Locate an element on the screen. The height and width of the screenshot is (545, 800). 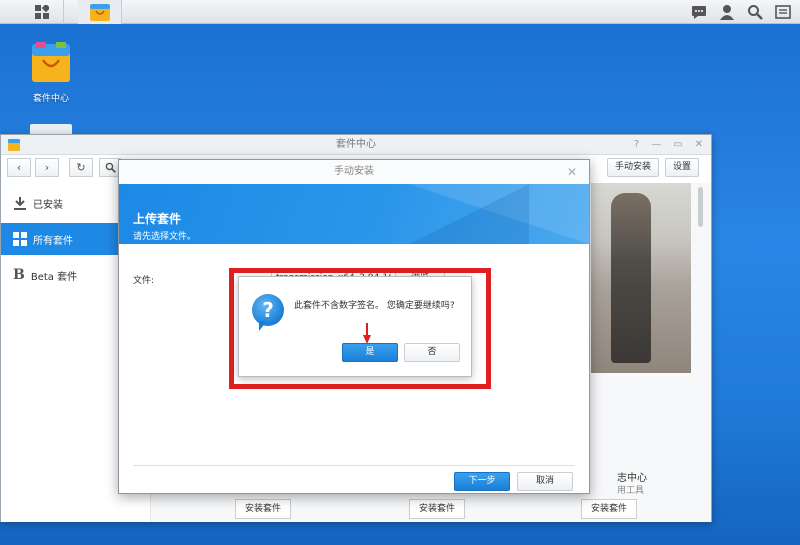
dialog-header: 上传套件 请先选择文件。 is located at coordinates (354, 214).